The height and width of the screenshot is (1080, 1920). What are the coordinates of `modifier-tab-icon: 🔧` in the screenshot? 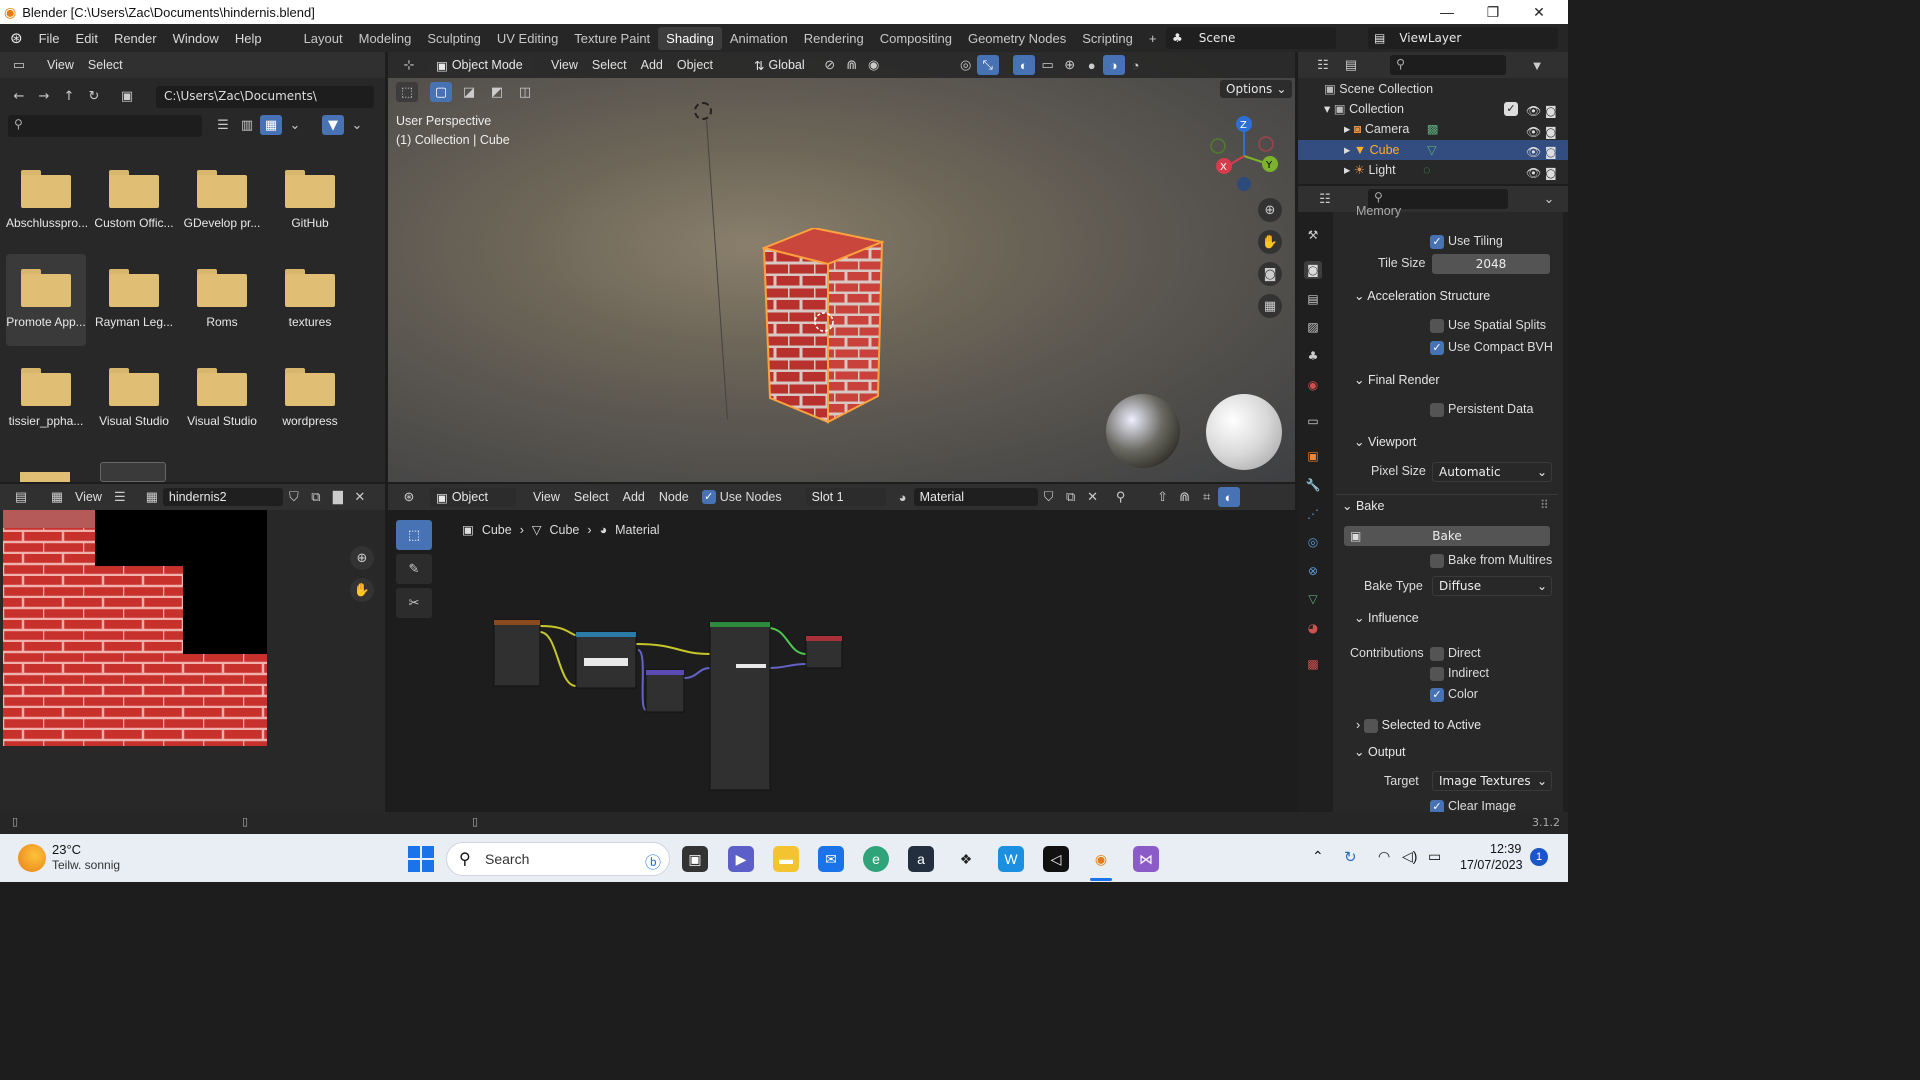 It's located at (1313, 485).